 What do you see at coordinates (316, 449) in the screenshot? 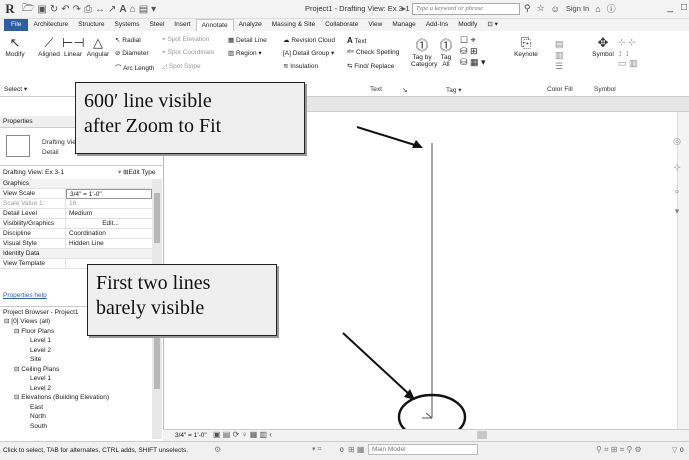
I see `editable-only-icon: ▾ ⌗` at bounding box center [316, 449].